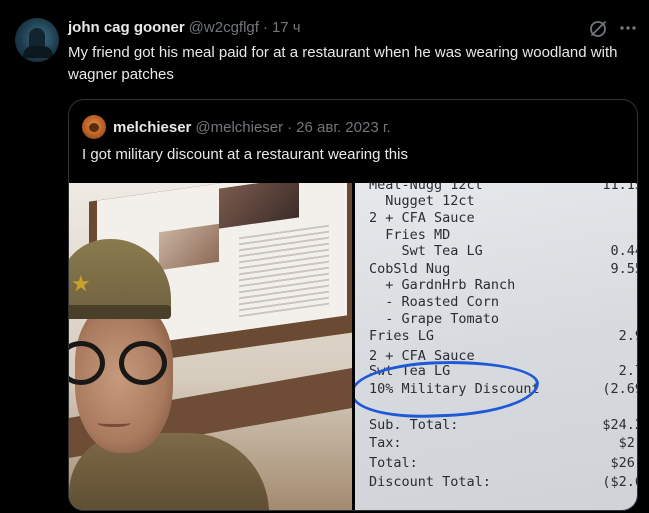 The image size is (649, 513). Describe the element at coordinates (426, 251) in the screenshot. I see `receipt-line-item: Swt Tea LG` at that location.